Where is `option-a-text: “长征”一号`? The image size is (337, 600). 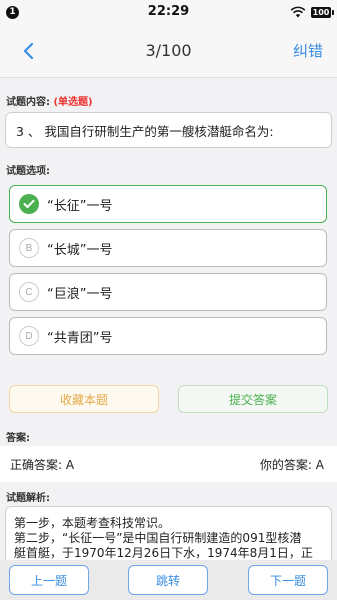
option-a-text: “长征”一号 is located at coordinates (80, 206).